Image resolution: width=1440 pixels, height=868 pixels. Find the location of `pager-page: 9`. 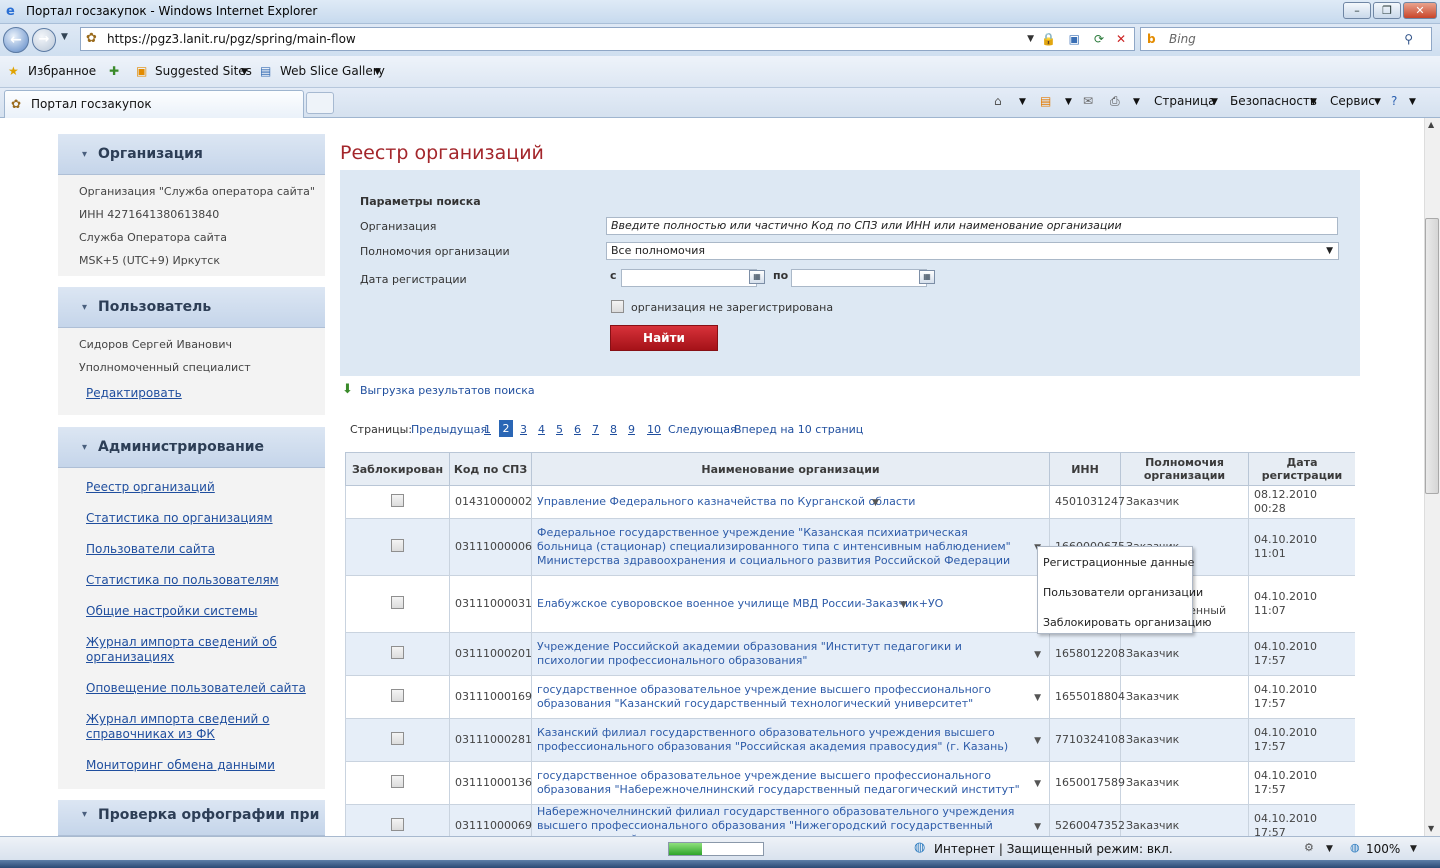

pager-page: 9 is located at coordinates (631, 429).